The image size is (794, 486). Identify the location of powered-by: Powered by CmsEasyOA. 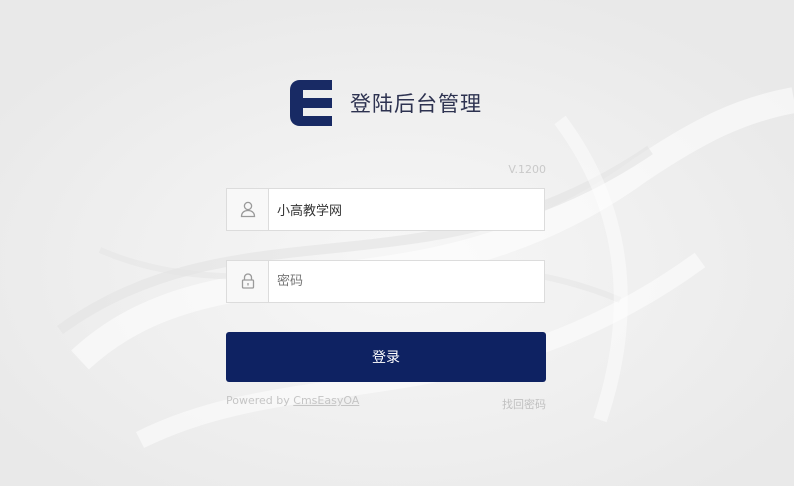
(292, 400).